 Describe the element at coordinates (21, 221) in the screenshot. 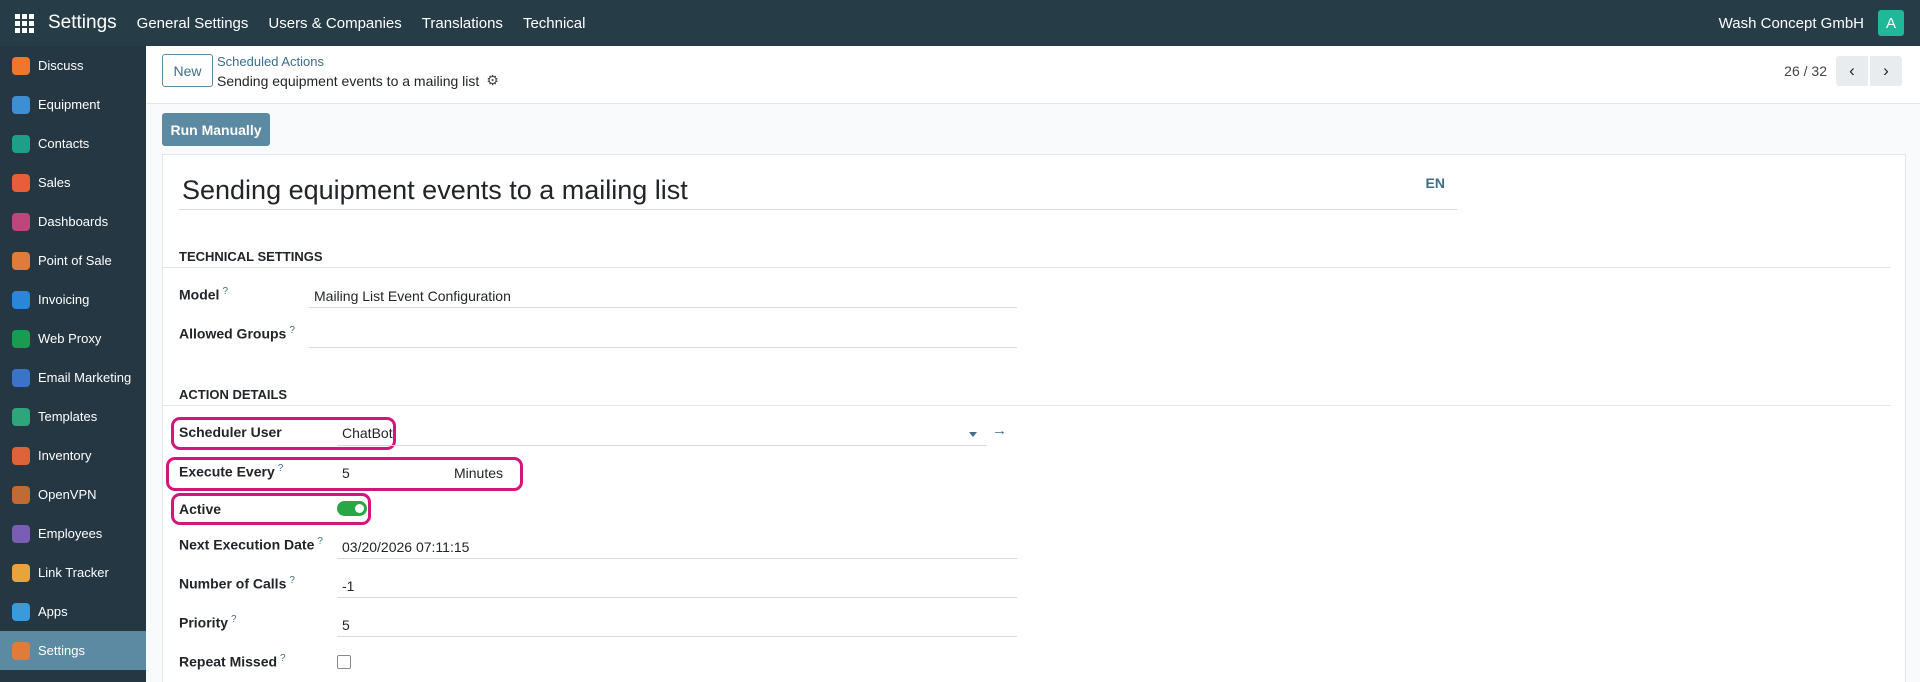

I see `dashboards-icon` at that location.